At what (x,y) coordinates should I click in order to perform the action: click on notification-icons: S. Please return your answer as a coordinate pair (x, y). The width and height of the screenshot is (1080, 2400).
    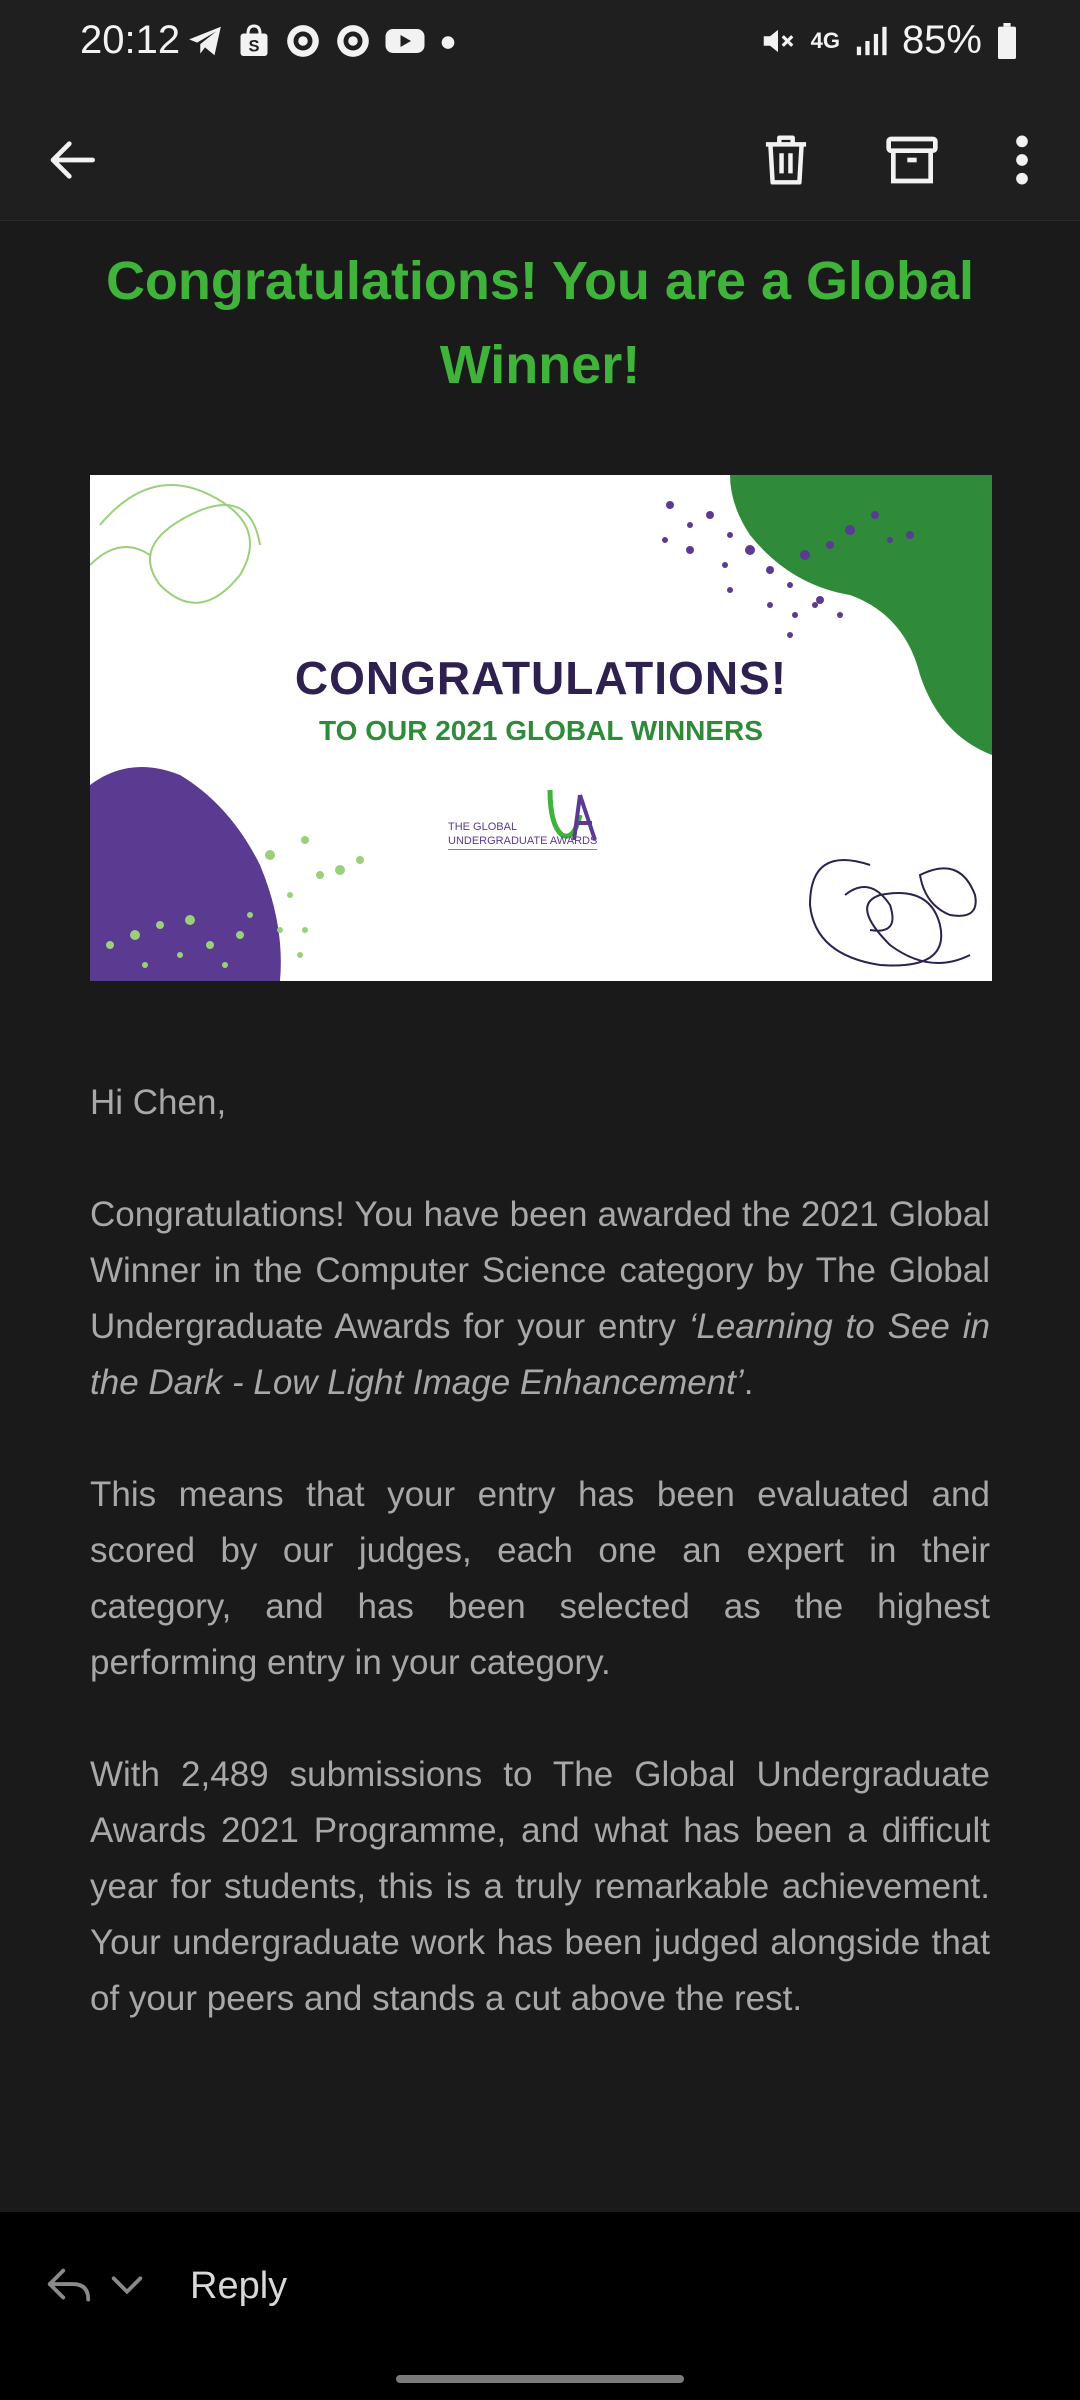
    Looking at the image, I should click on (322, 41).